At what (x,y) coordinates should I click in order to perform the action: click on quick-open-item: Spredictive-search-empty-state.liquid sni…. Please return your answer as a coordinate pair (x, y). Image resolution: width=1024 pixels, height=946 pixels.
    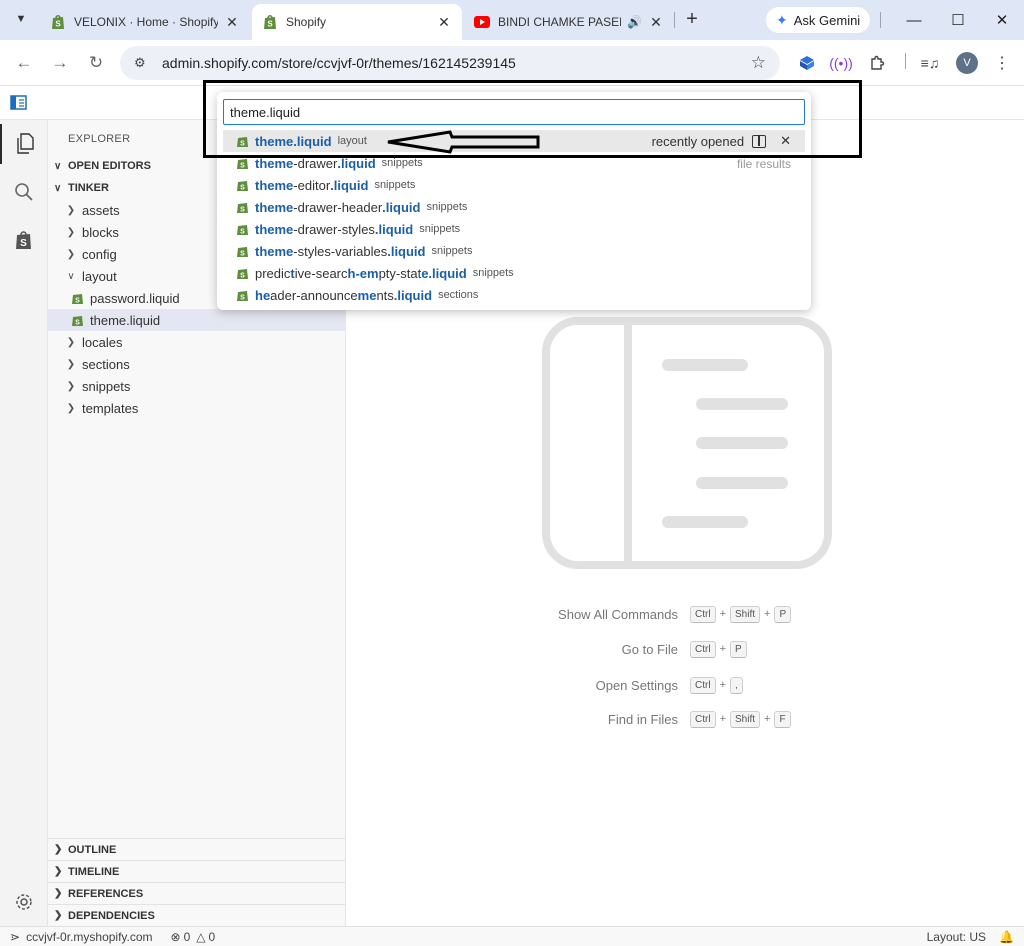
    Looking at the image, I should click on (514, 273).